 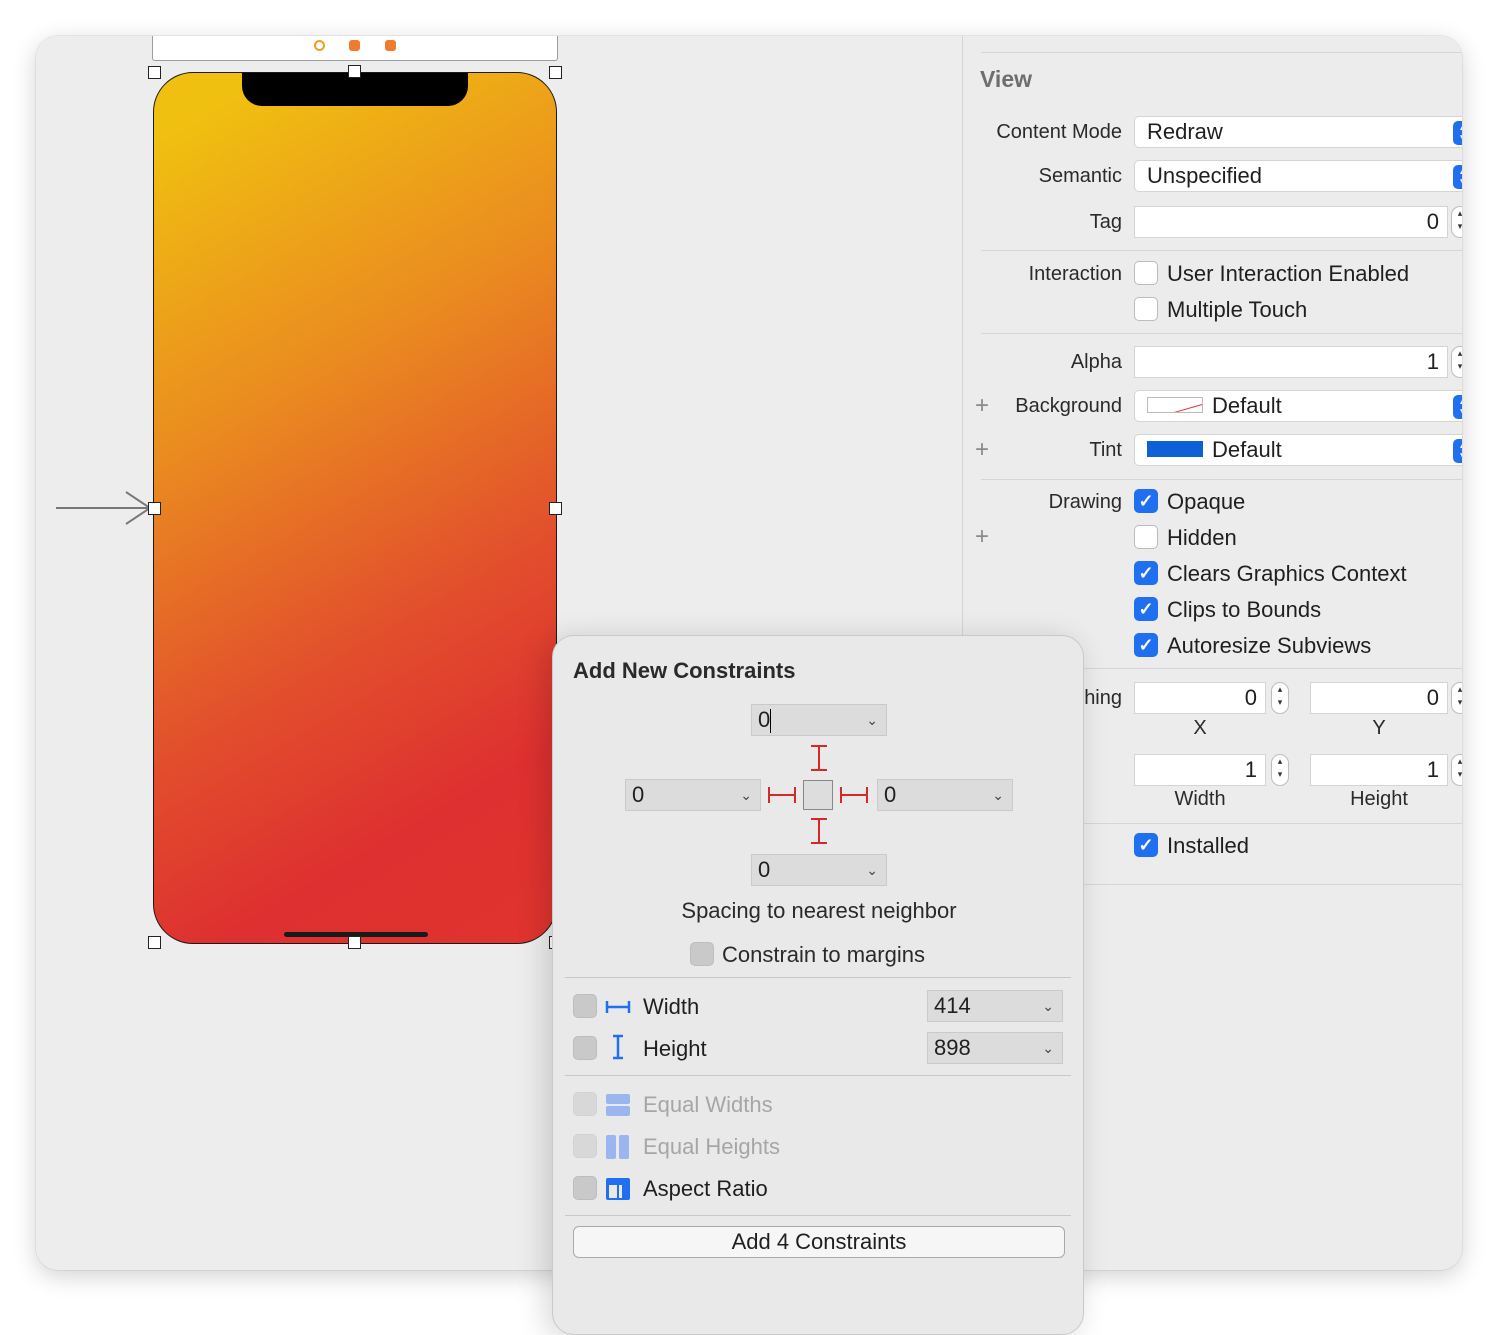 I want to click on opaque-checkbox: ✓ Opaque, so click(x=1189, y=503).